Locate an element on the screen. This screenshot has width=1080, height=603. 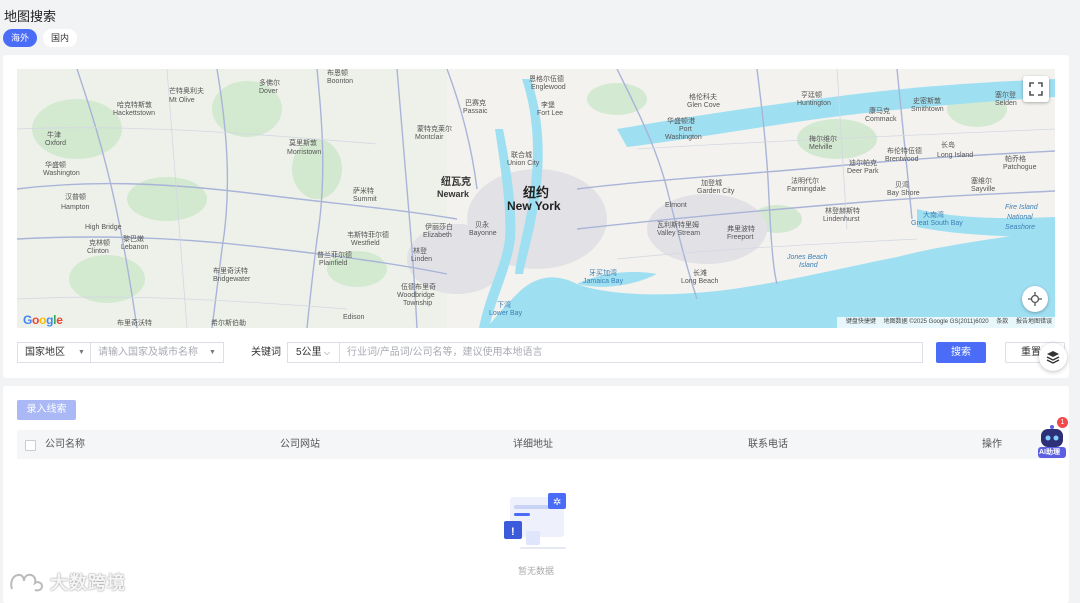
svg-text: High Bridge is located at coordinates (103, 227).